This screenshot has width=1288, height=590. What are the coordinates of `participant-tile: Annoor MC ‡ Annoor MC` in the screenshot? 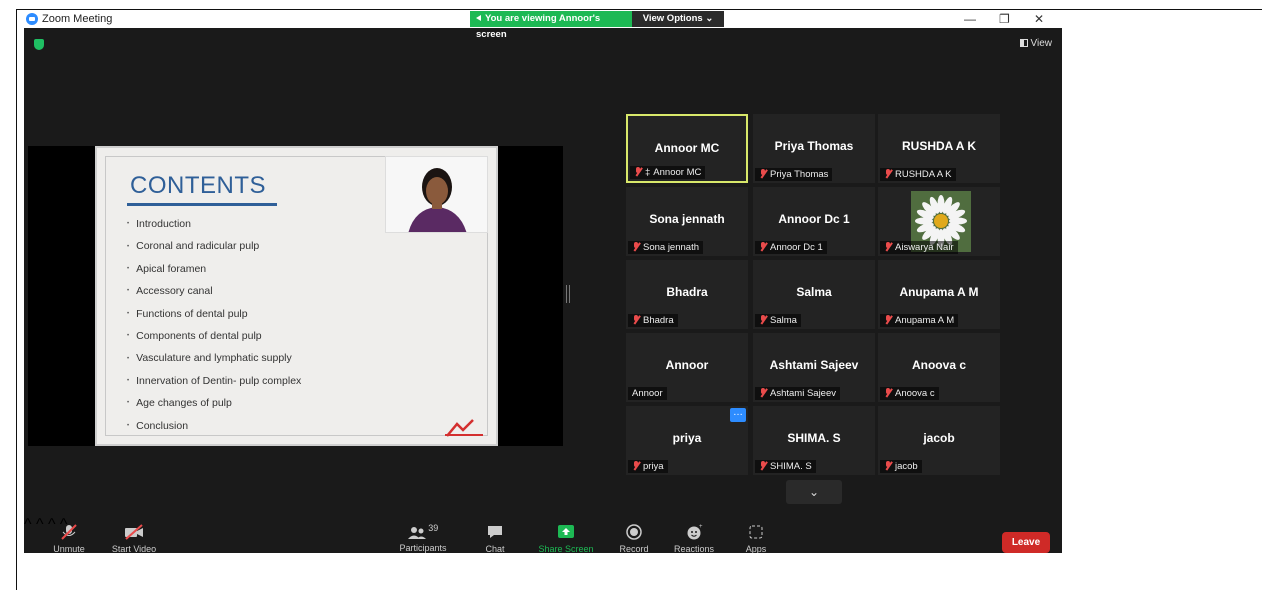 It's located at (687, 148).